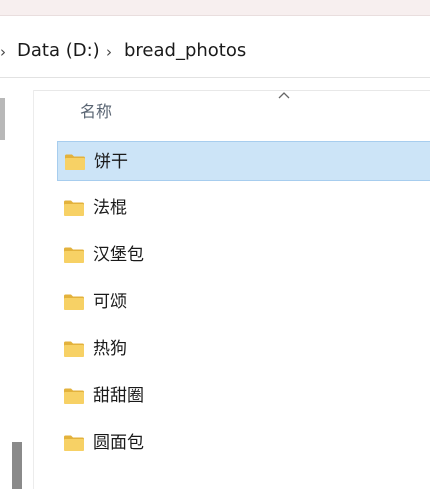 This screenshot has width=430, height=489. Describe the element at coordinates (96, 112) in the screenshot. I see `column-header-name: 名称` at that location.